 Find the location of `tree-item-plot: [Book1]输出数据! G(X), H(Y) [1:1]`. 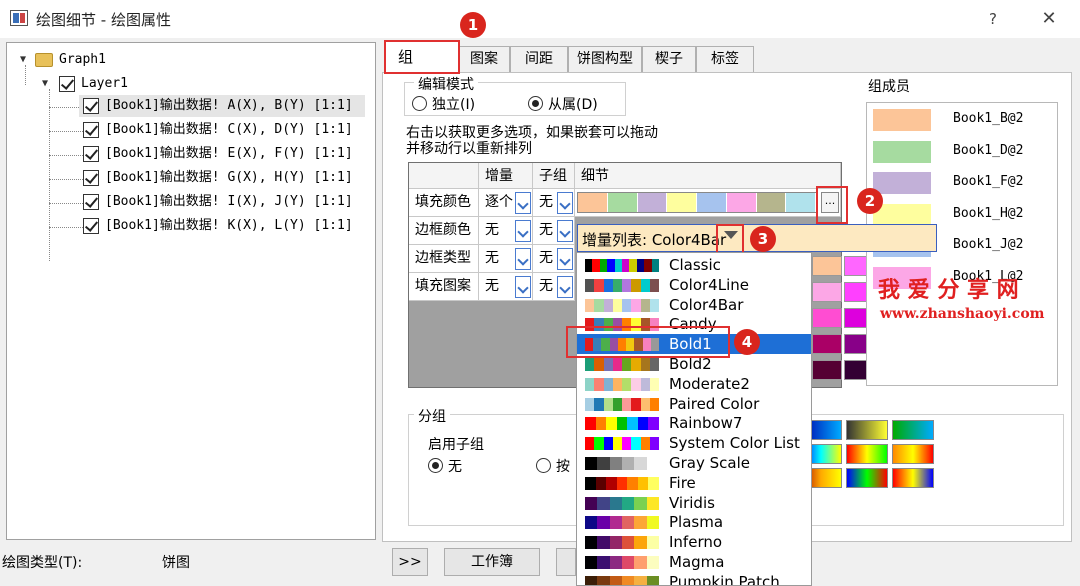

tree-item-plot: [Book1]输出数据! G(X), H(Y) [1:1] is located at coordinates (222, 178).